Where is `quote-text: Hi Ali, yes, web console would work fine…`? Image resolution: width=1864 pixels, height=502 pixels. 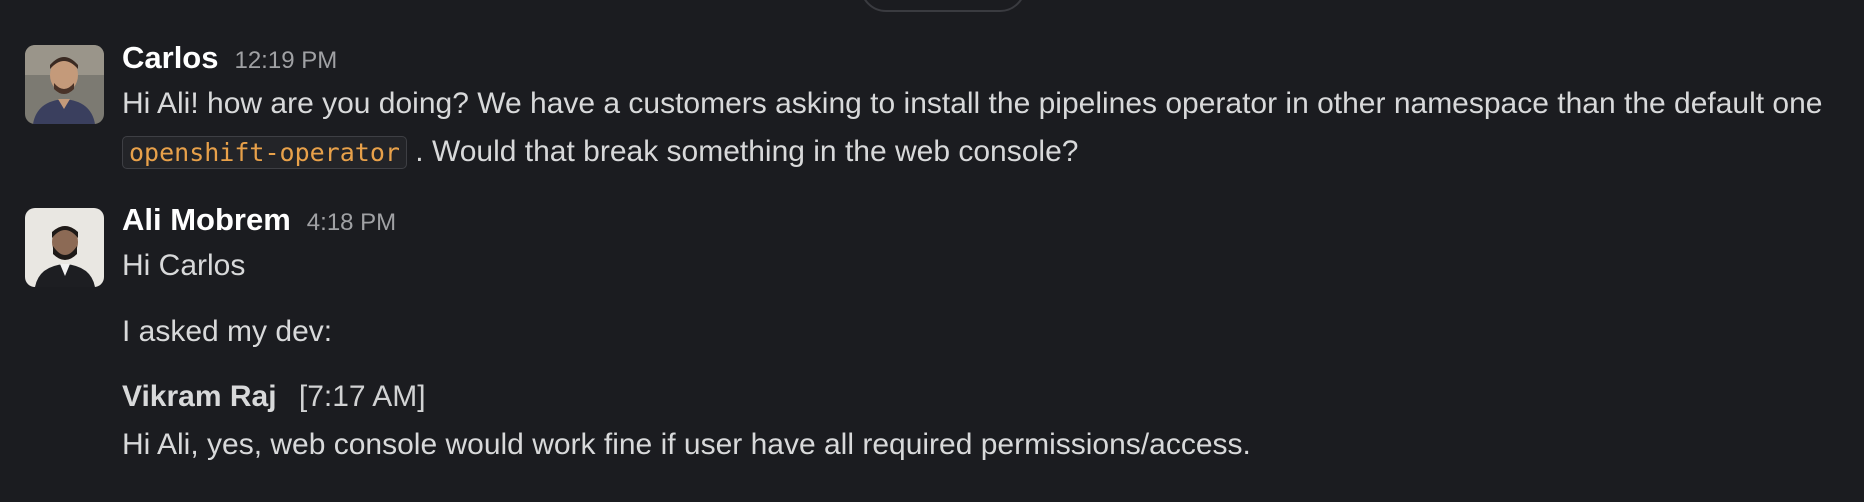 quote-text: Hi Ali, yes, web console would work fine… is located at coordinates (686, 444).